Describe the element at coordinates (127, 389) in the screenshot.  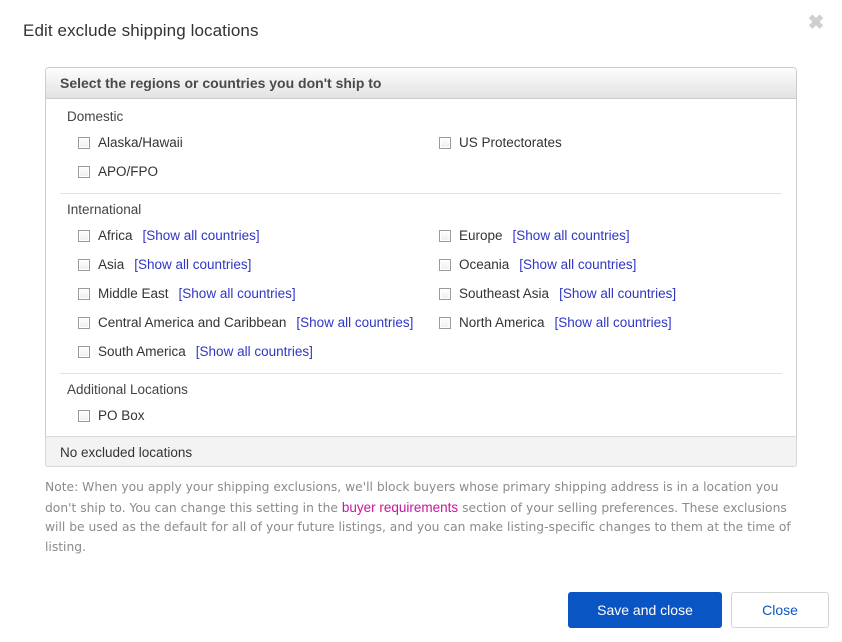
I see `location-group-title: Additional Locations` at that location.